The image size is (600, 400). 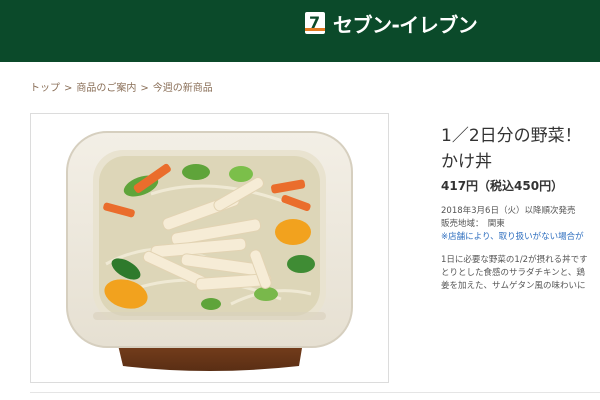 What do you see at coordinates (45, 86) in the screenshot?
I see `breadcrumb-link-top: トップ` at bounding box center [45, 86].